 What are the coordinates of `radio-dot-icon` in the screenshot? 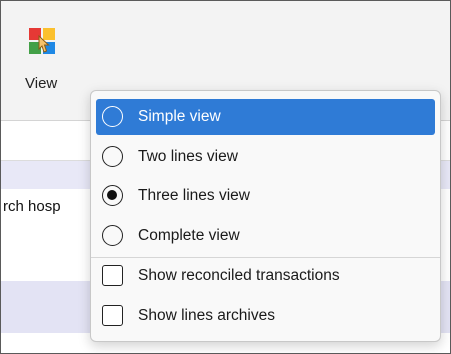 It's located at (112, 195).